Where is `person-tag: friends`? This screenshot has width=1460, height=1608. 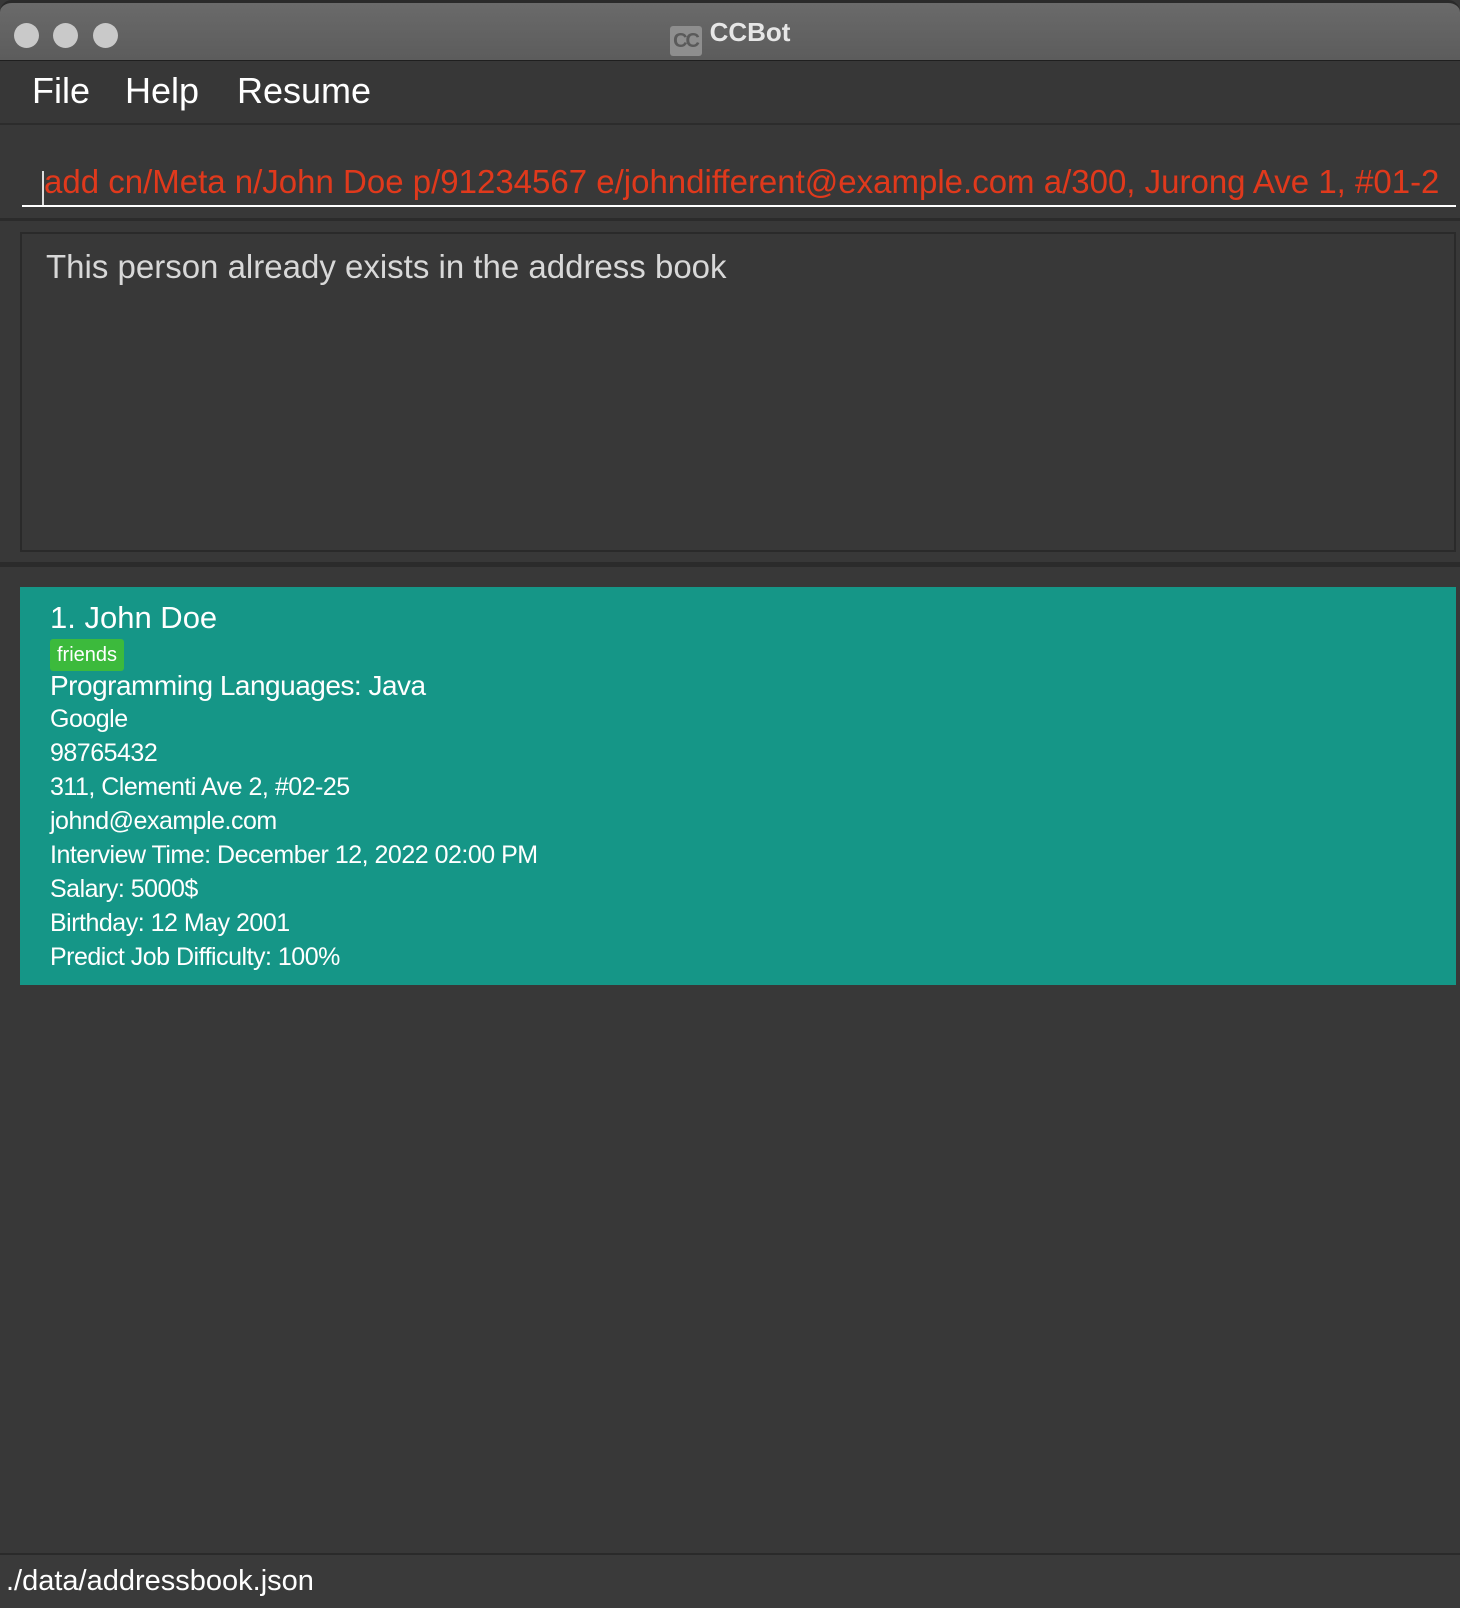 person-tag: friends is located at coordinates (87, 655).